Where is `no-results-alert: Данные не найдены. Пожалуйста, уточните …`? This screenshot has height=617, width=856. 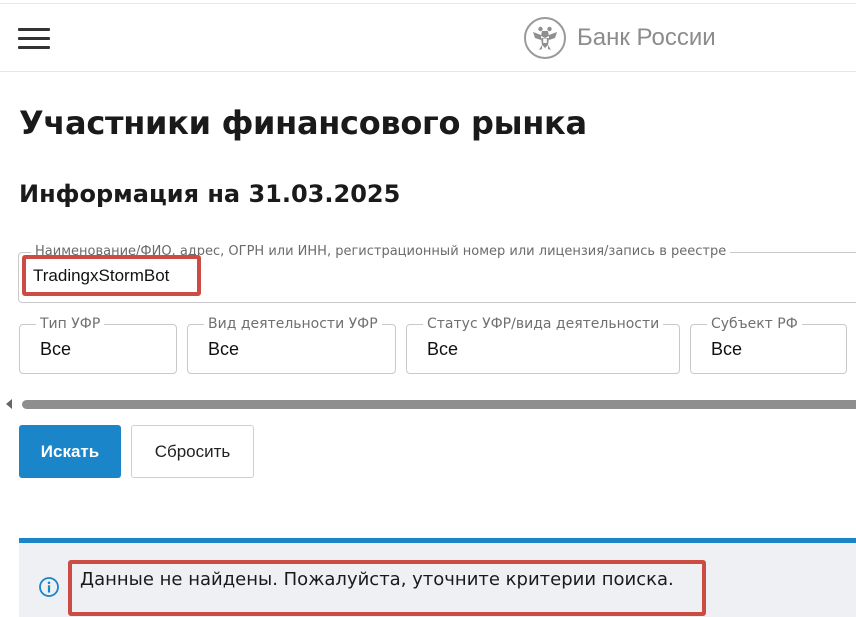 no-results-alert: Данные не найдены. Пожалуйста, уточните … is located at coordinates (437, 577).